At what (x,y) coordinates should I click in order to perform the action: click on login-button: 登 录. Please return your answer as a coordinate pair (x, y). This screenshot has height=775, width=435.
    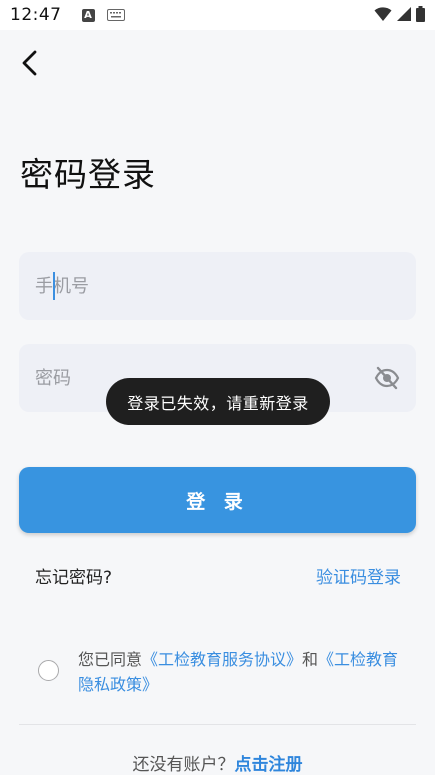
    Looking at the image, I should click on (217, 500).